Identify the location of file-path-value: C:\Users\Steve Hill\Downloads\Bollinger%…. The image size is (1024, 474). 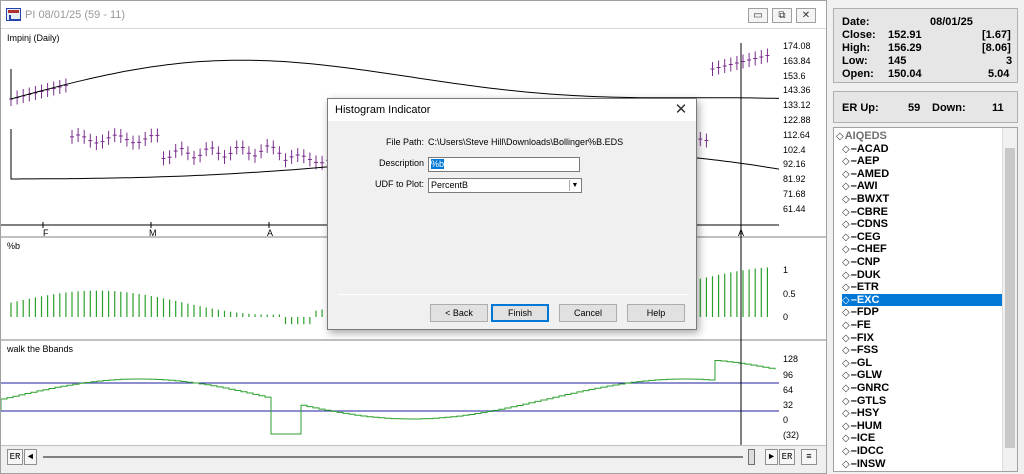
(526, 142).